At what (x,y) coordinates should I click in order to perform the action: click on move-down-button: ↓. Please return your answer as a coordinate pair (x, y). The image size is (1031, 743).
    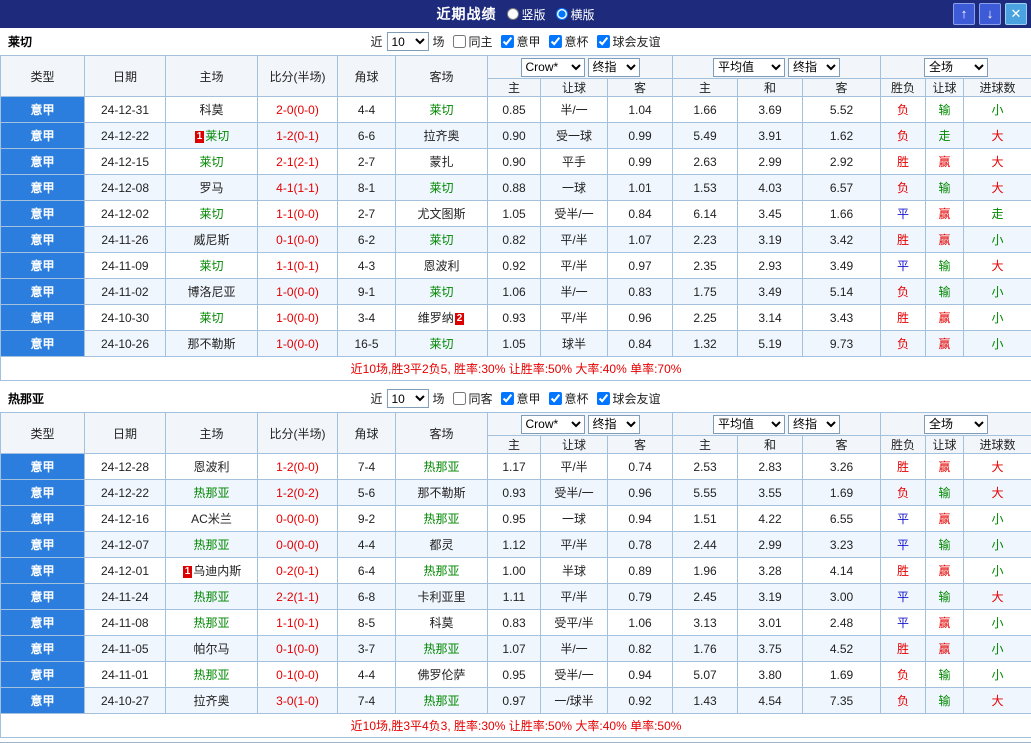
    Looking at the image, I should click on (990, 14).